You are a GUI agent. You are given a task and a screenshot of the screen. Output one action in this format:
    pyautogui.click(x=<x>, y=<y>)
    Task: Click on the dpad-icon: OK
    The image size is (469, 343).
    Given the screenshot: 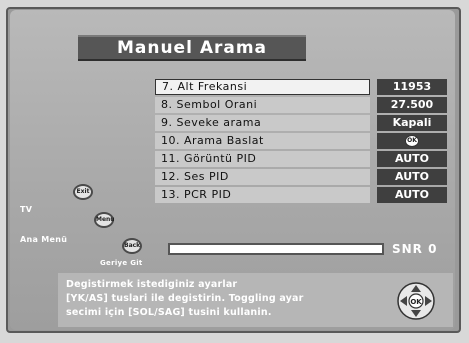 What is the action you would take?
    pyautogui.click(x=416, y=301)
    